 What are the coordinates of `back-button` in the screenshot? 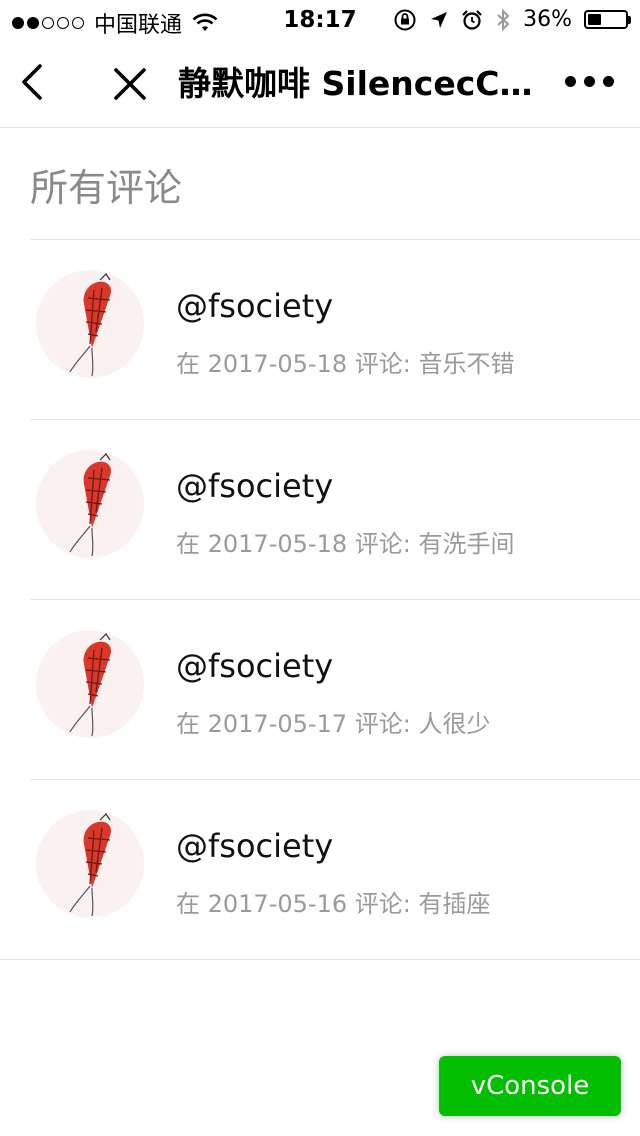 It's located at (34, 82).